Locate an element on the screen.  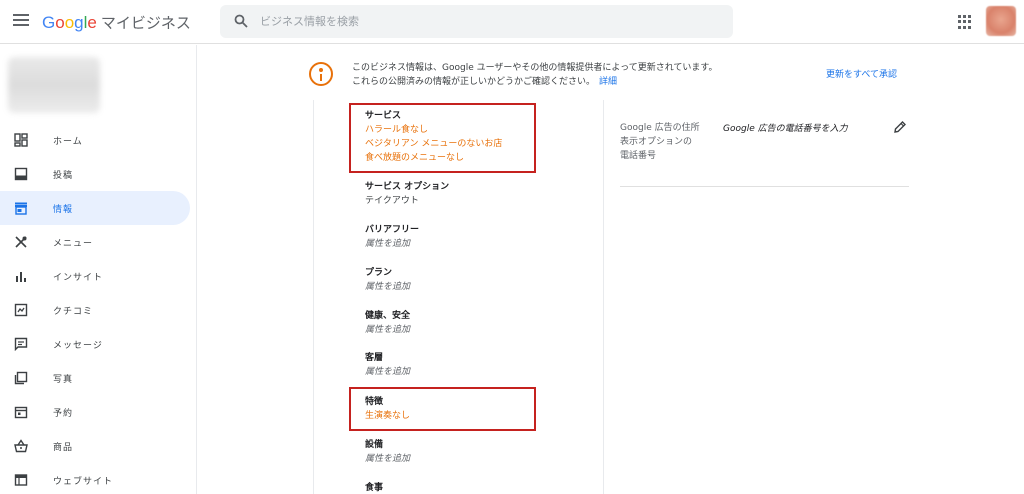
attribute-value: テイクアウト is located at coordinates (392, 201).